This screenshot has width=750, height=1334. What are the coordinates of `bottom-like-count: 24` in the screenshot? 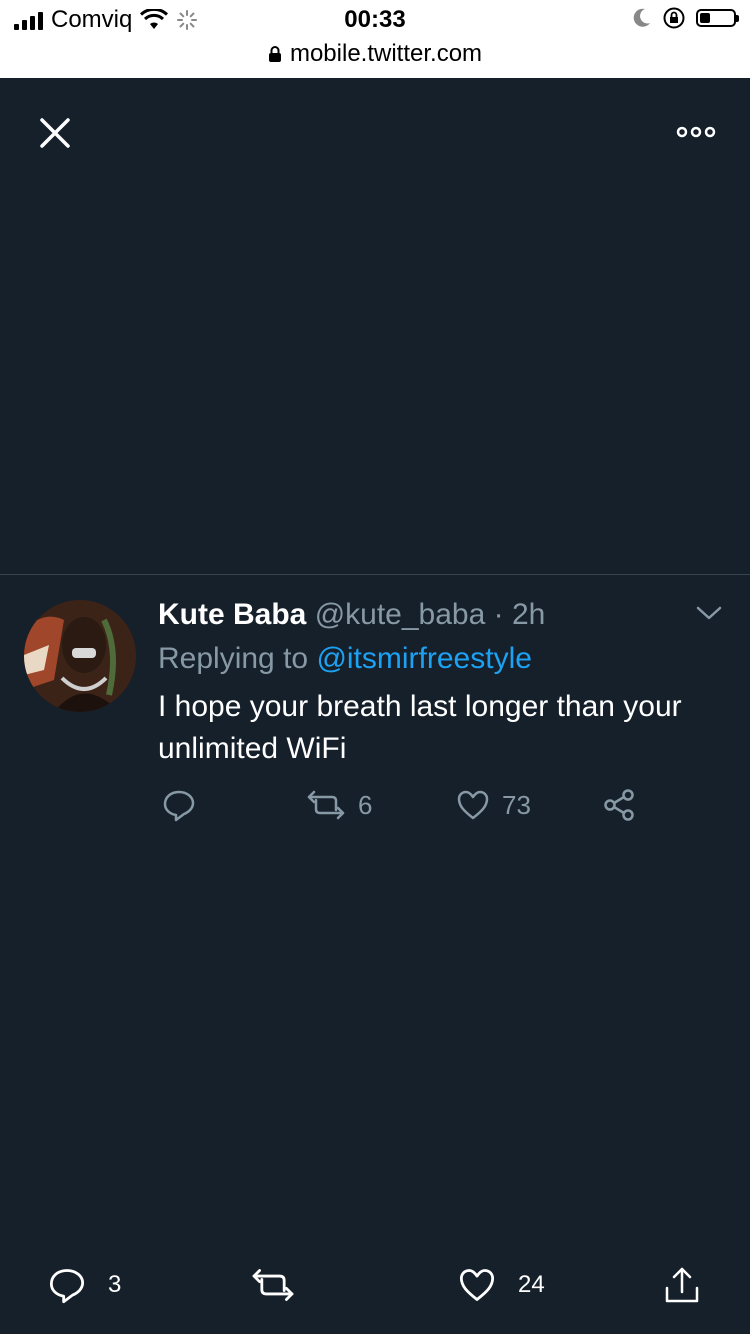 It's located at (531, 1284).